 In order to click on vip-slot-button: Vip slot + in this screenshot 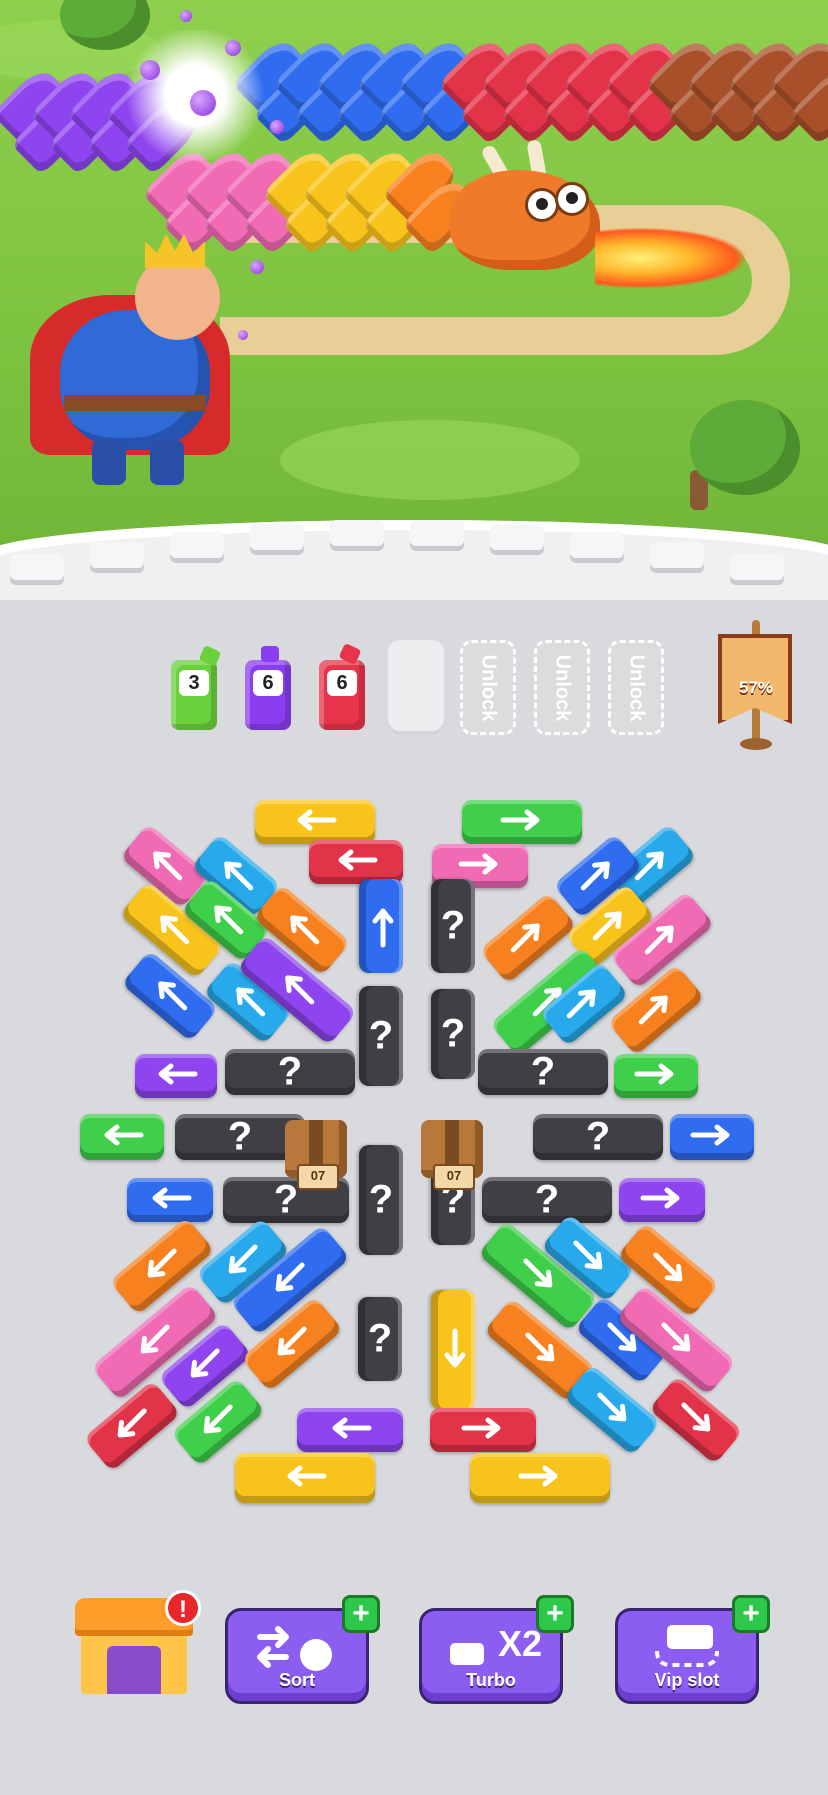, I will do `click(692, 1649)`.